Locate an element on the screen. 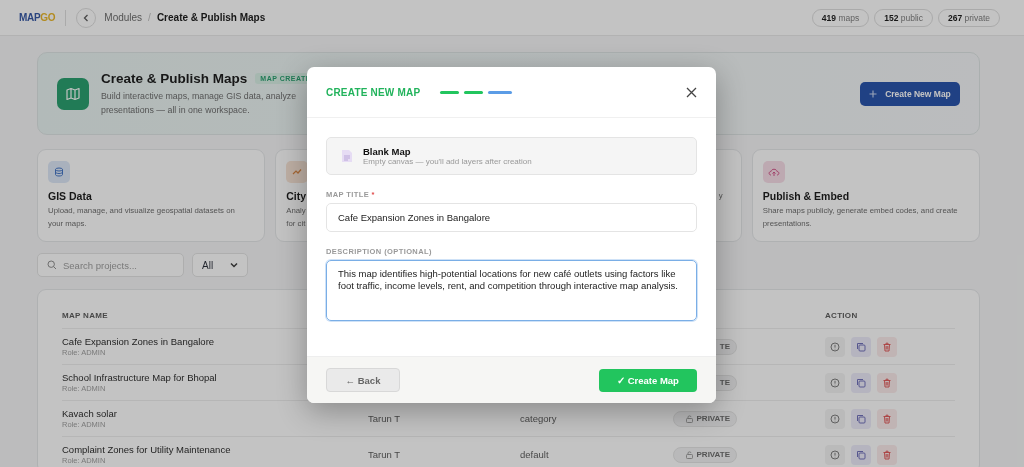  logo: MAPGO is located at coordinates (37, 17).